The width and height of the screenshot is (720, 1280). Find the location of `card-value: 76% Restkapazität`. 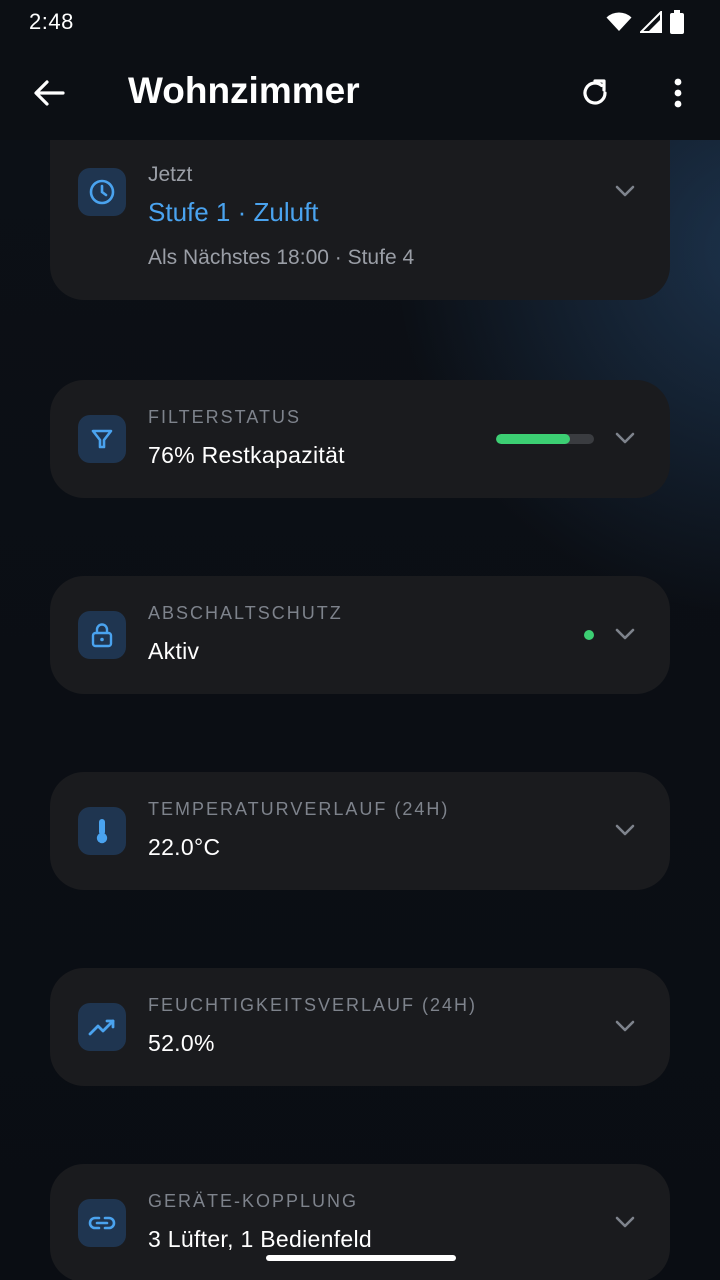

card-value: 76% Restkapazität is located at coordinates (246, 455).